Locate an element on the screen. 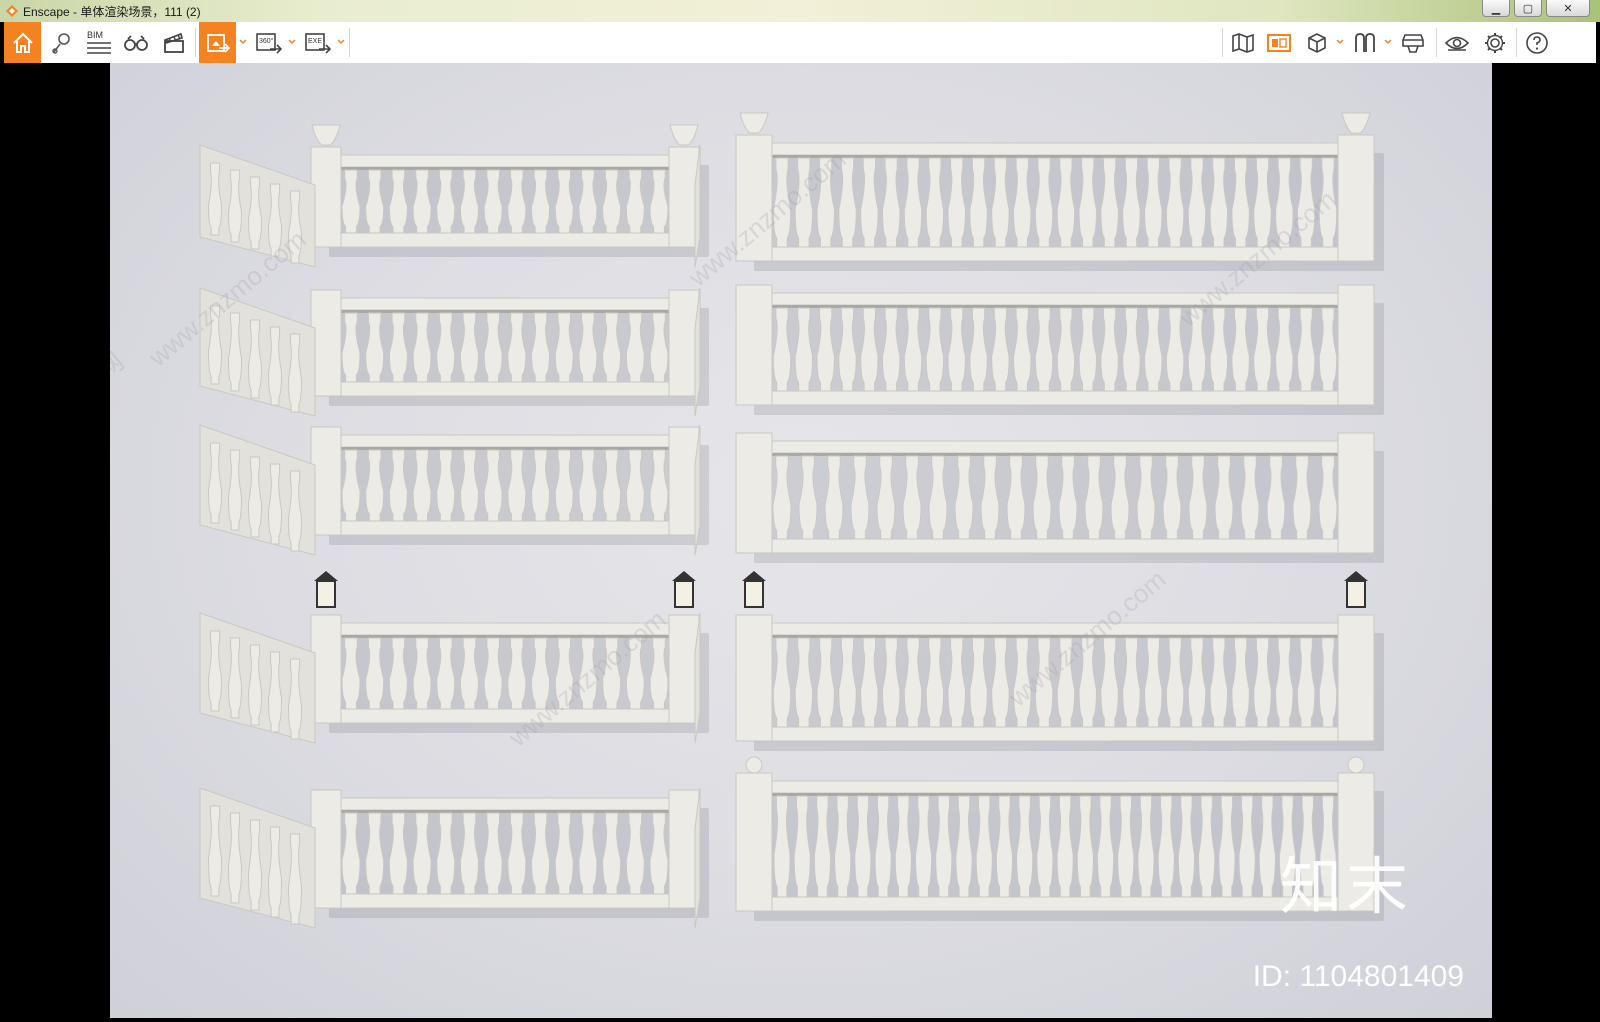  home-icon is located at coordinates (22, 42).